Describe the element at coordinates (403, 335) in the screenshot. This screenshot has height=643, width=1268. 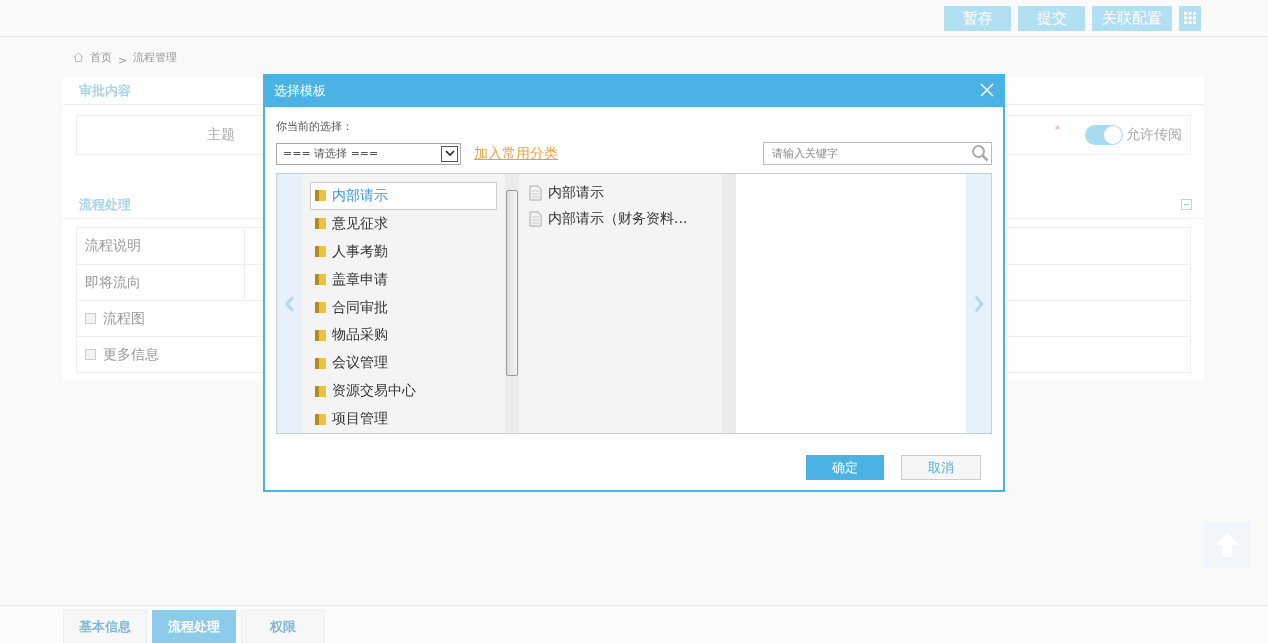
I see `category-item: 物品采购` at that location.